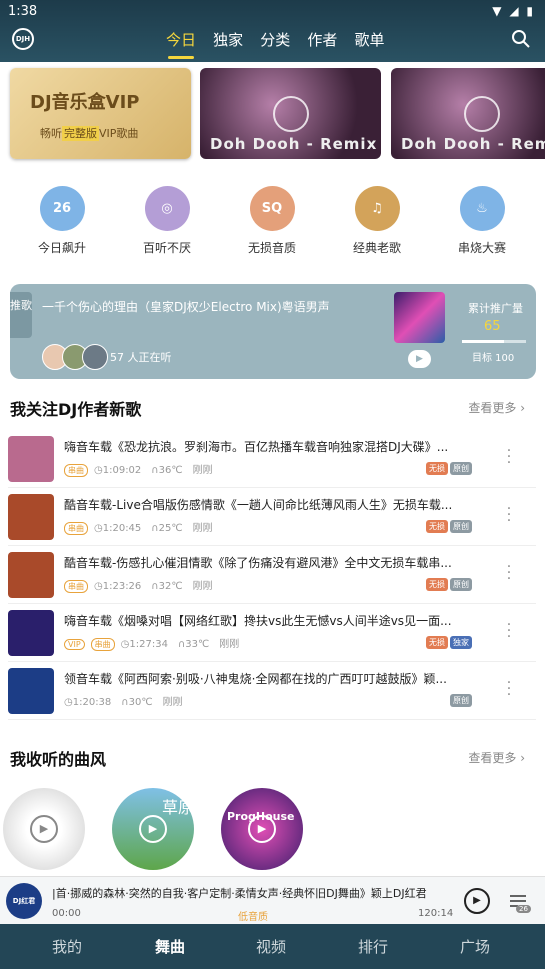  I want to click on style-item: ▶, so click(44, 829).